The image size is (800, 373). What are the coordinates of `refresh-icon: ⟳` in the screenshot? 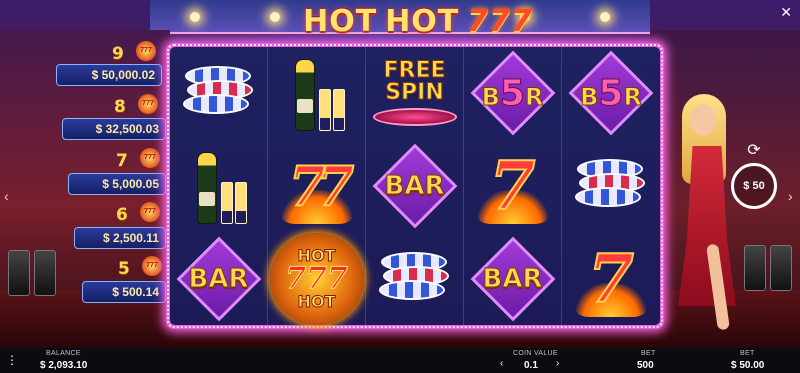 It's located at (754, 150).